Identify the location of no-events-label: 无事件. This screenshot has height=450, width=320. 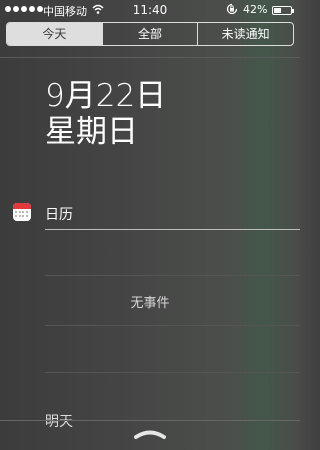
(150, 303).